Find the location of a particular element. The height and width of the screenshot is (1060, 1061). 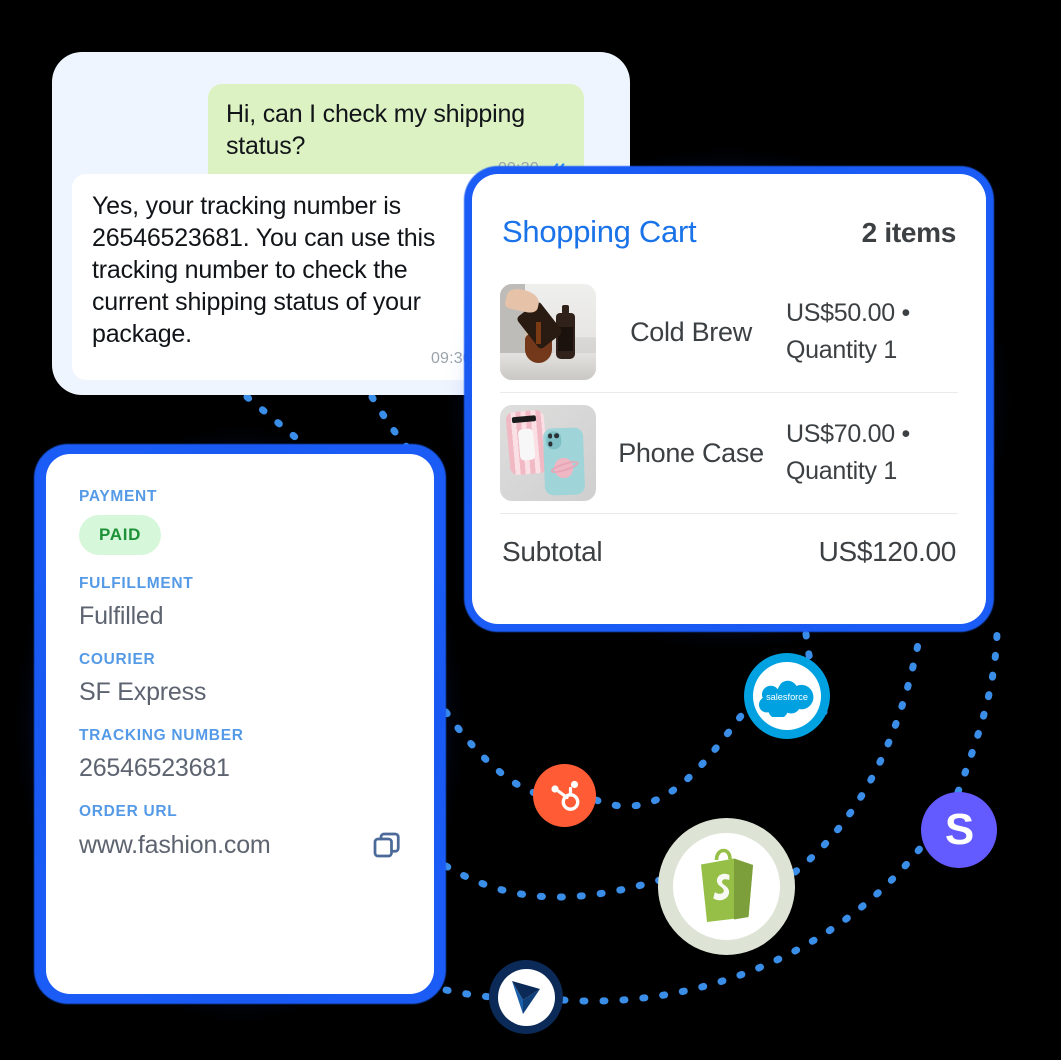

dynamics-365-icon is located at coordinates (526, 997).